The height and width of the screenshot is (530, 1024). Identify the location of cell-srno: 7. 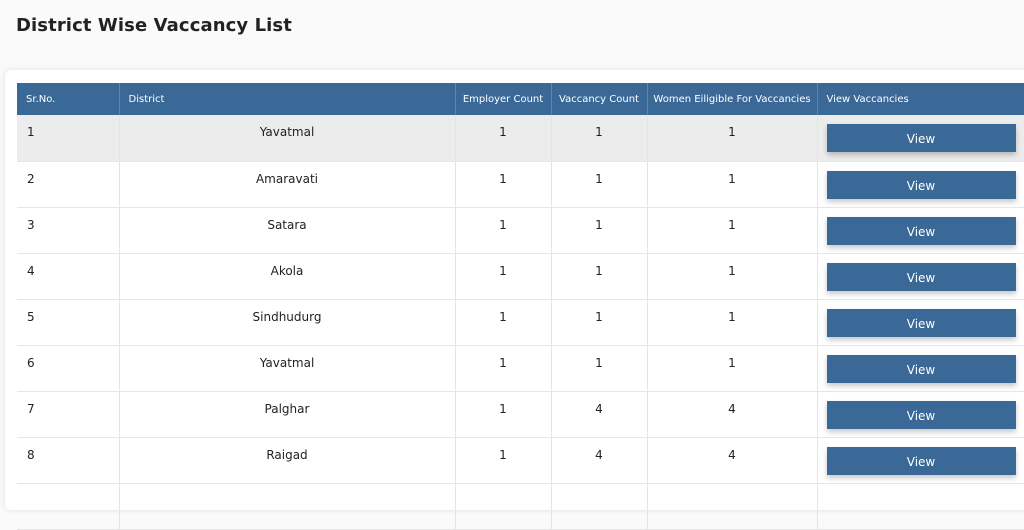
(68, 414).